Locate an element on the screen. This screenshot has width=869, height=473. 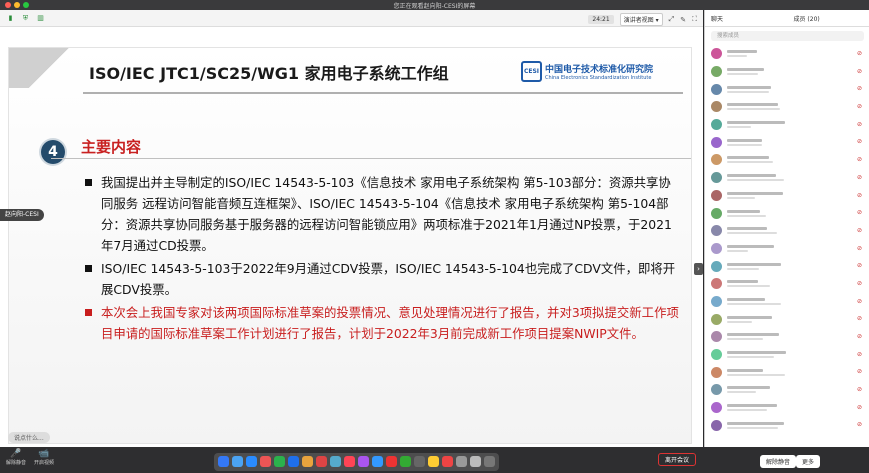
mute-label: 解除静音 is located at coordinates (16, 463).